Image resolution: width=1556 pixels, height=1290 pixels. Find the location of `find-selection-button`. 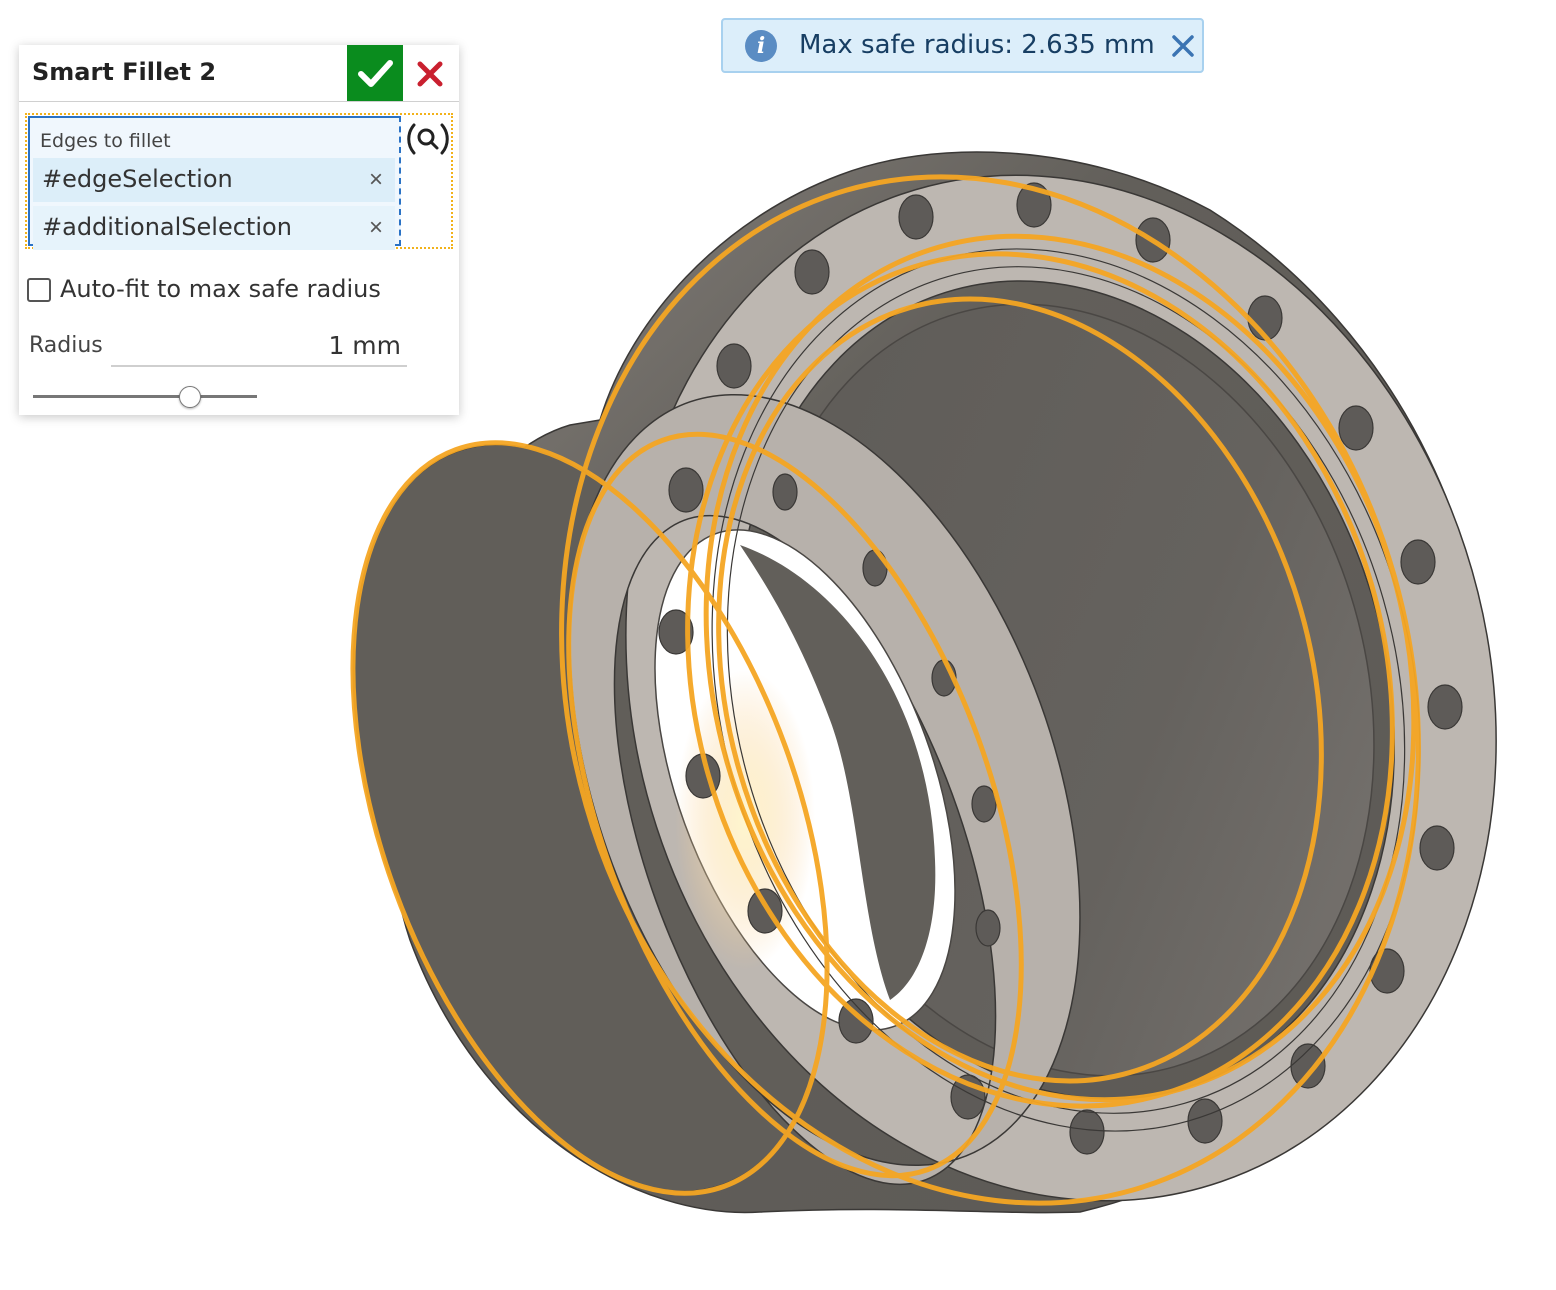

find-selection-button is located at coordinates (428, 139).